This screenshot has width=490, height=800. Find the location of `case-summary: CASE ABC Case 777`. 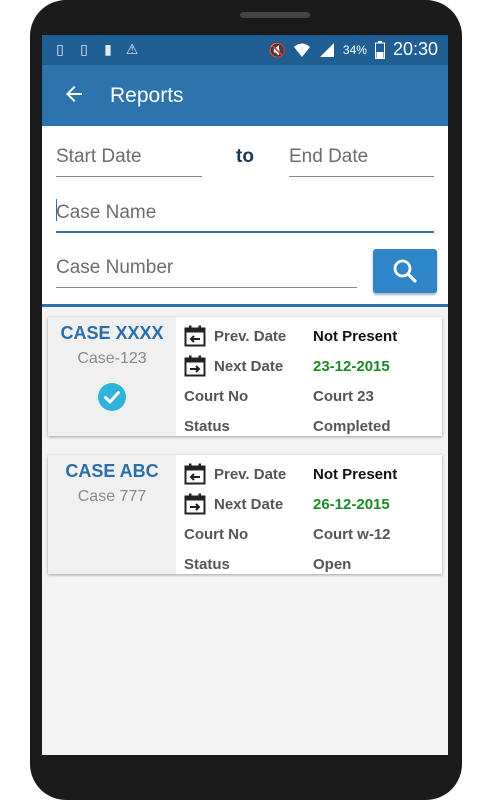

case-summary: CASE ABC Case 777 is located at coordinates (112, 514).